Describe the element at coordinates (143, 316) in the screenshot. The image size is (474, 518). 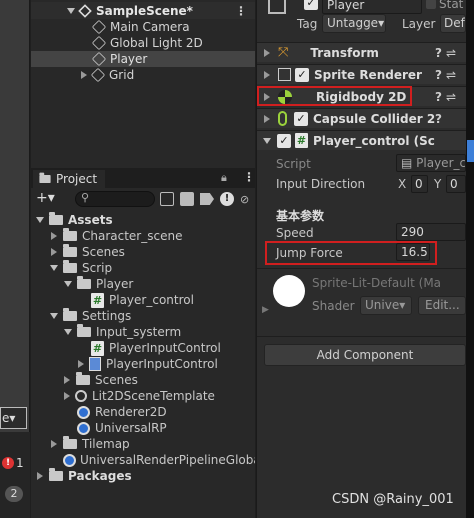
I see `tree-item: Settings` at that location.